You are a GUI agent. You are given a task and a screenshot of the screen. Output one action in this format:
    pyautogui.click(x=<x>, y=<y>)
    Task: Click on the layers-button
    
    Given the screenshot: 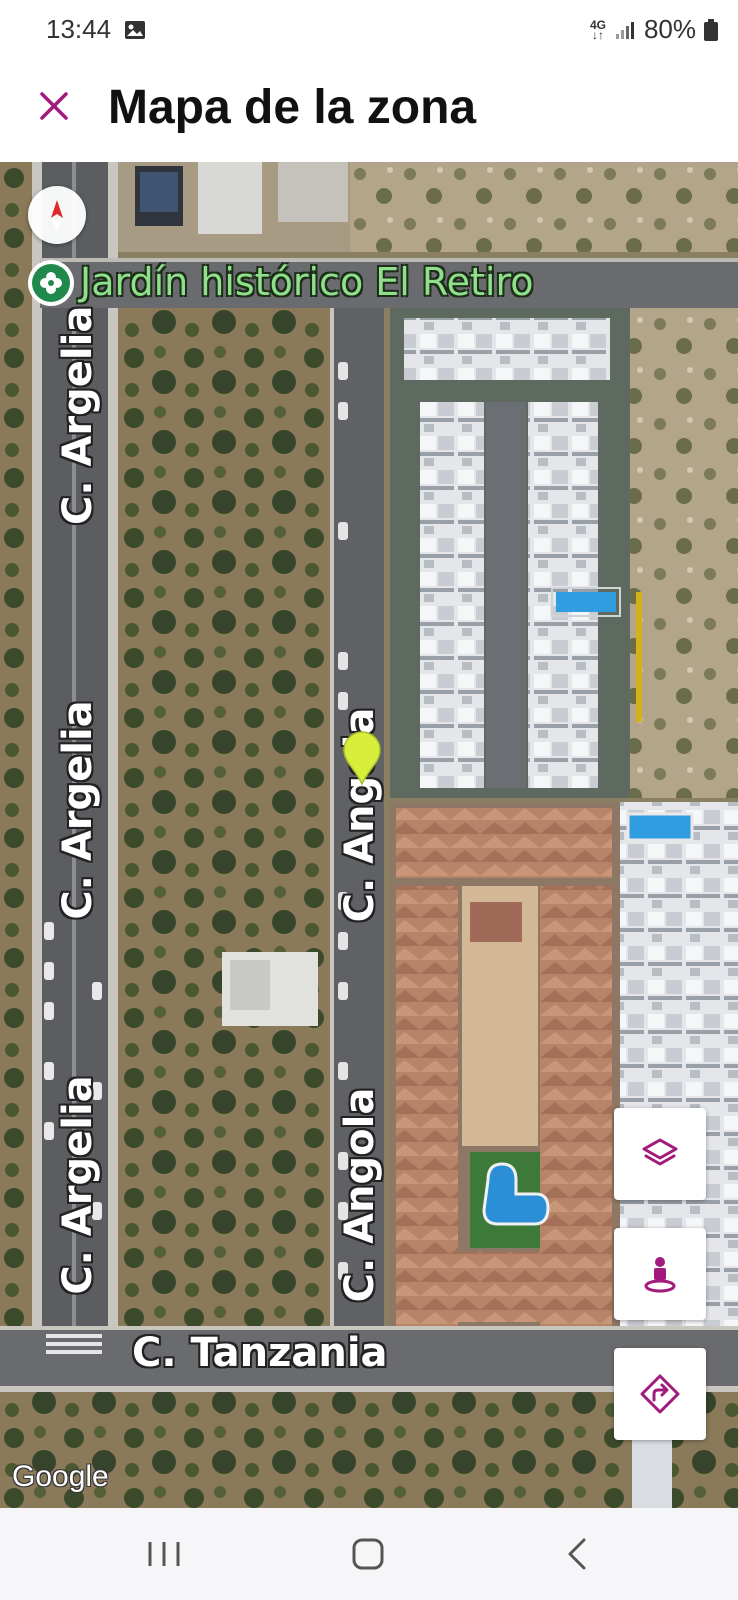 What is the action you would take?
    pyautogui.click(x=660, y=1154)
    